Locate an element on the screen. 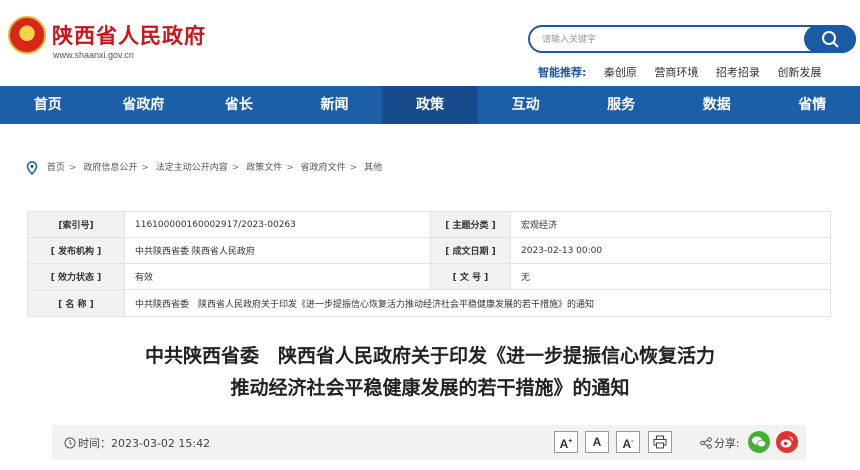  name-label: [ 名 称 ] is located at coordinates (76, 303).